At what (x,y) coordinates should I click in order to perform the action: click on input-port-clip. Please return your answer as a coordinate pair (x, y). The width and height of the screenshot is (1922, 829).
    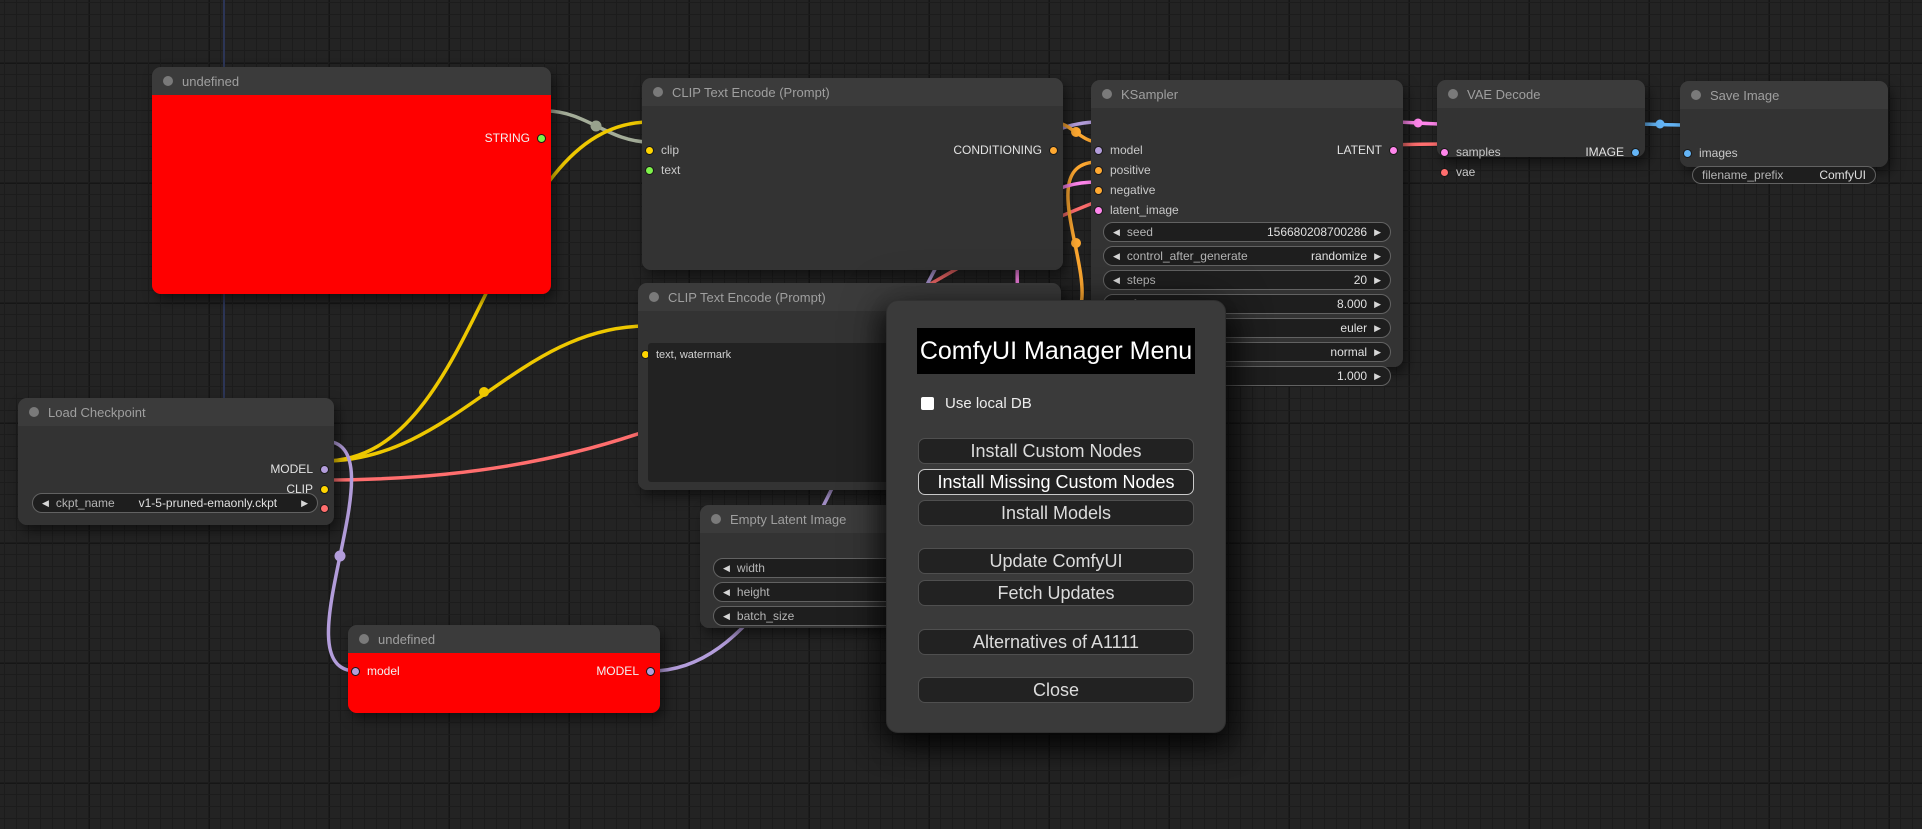
    Looking at the image, I should click on (649, 150).